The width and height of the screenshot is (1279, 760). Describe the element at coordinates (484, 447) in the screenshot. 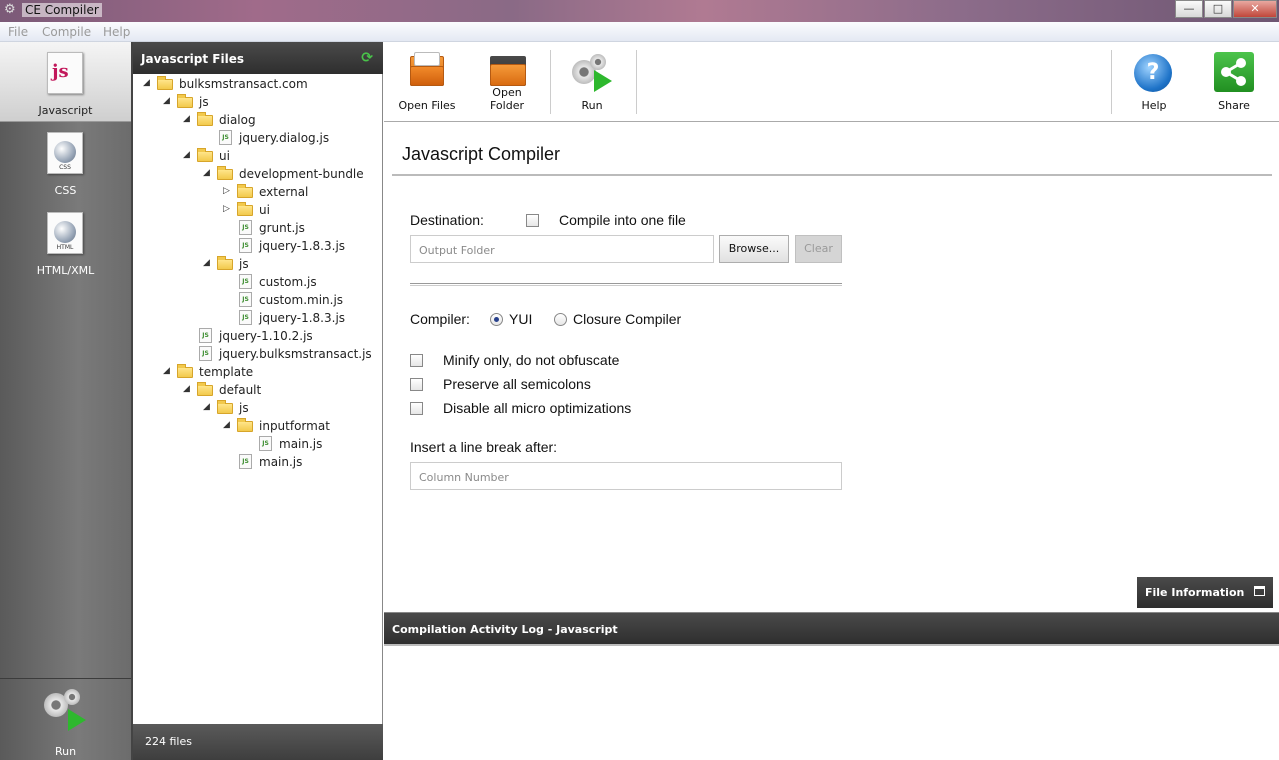

I see `linebreak-label: Insert a line break after:` at that location.